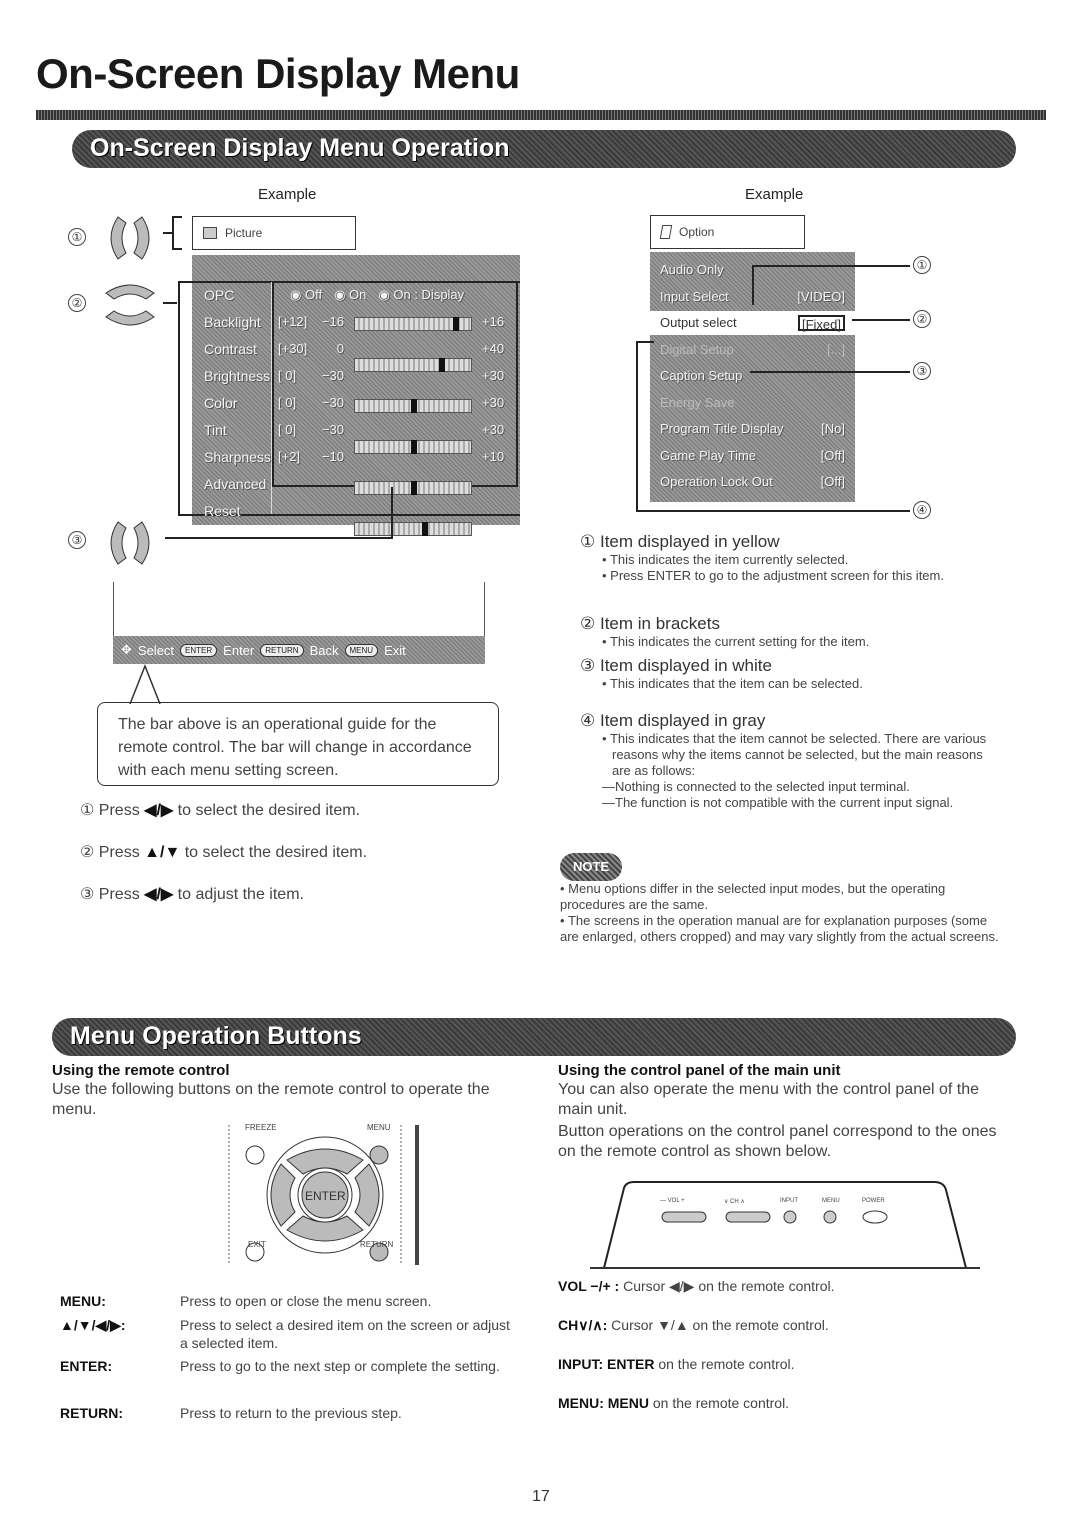 The image size is (1080, 1536). I want to click on opc-option-on: ◉ On, so click(350, 295).